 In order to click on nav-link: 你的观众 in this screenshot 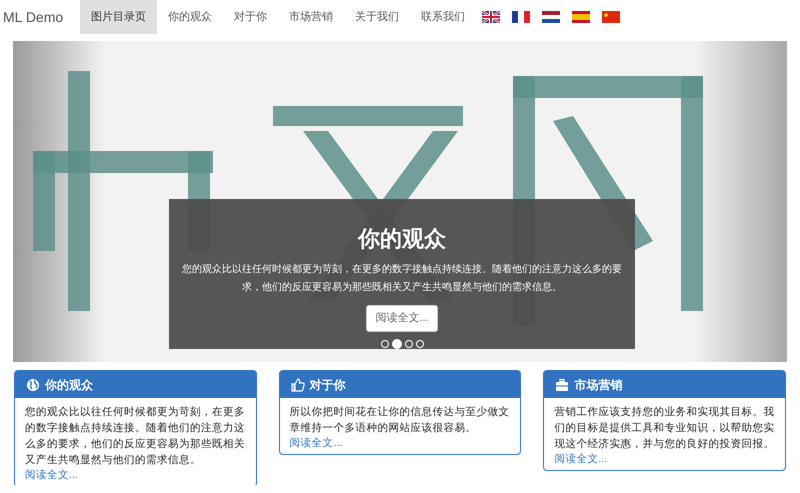, I will do `click(190, 17)`.